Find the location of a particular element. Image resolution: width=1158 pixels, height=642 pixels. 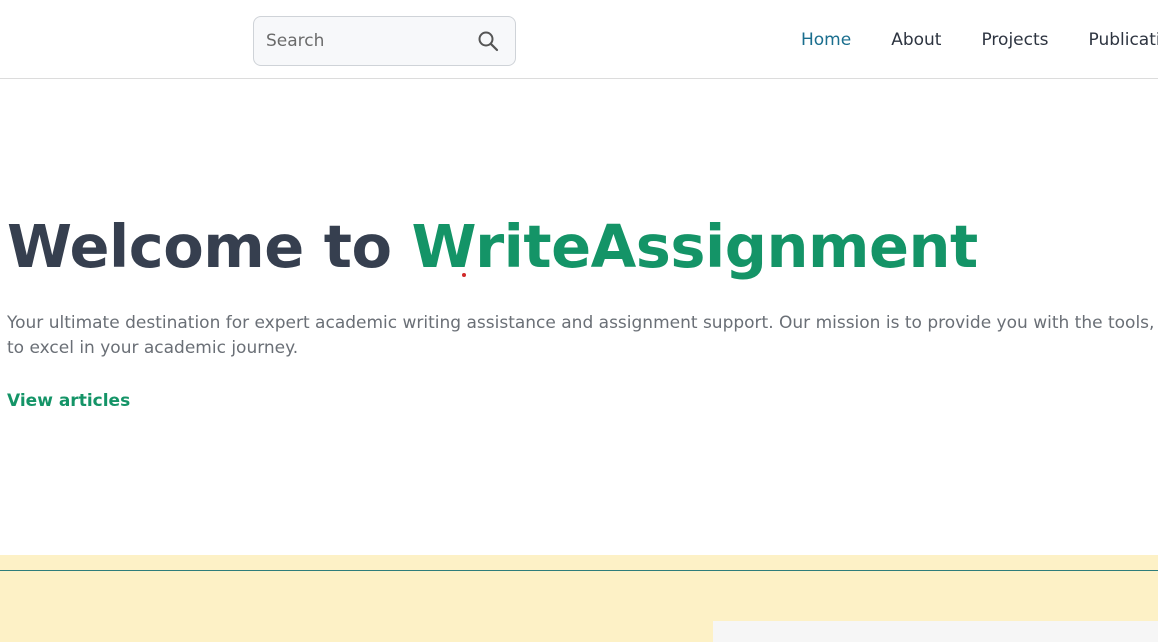

top-navbar: Home About Projects Publications is located at coordinates (579, 39).